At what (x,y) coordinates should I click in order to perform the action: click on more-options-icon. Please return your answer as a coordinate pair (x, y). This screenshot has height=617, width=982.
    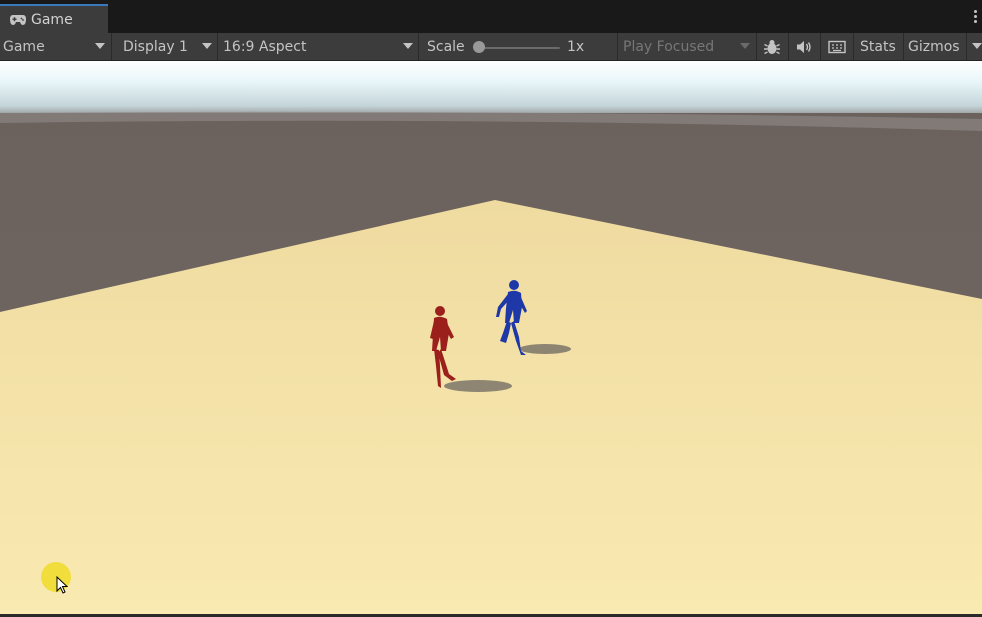
    Looking at the image, I should click on (976, 18).